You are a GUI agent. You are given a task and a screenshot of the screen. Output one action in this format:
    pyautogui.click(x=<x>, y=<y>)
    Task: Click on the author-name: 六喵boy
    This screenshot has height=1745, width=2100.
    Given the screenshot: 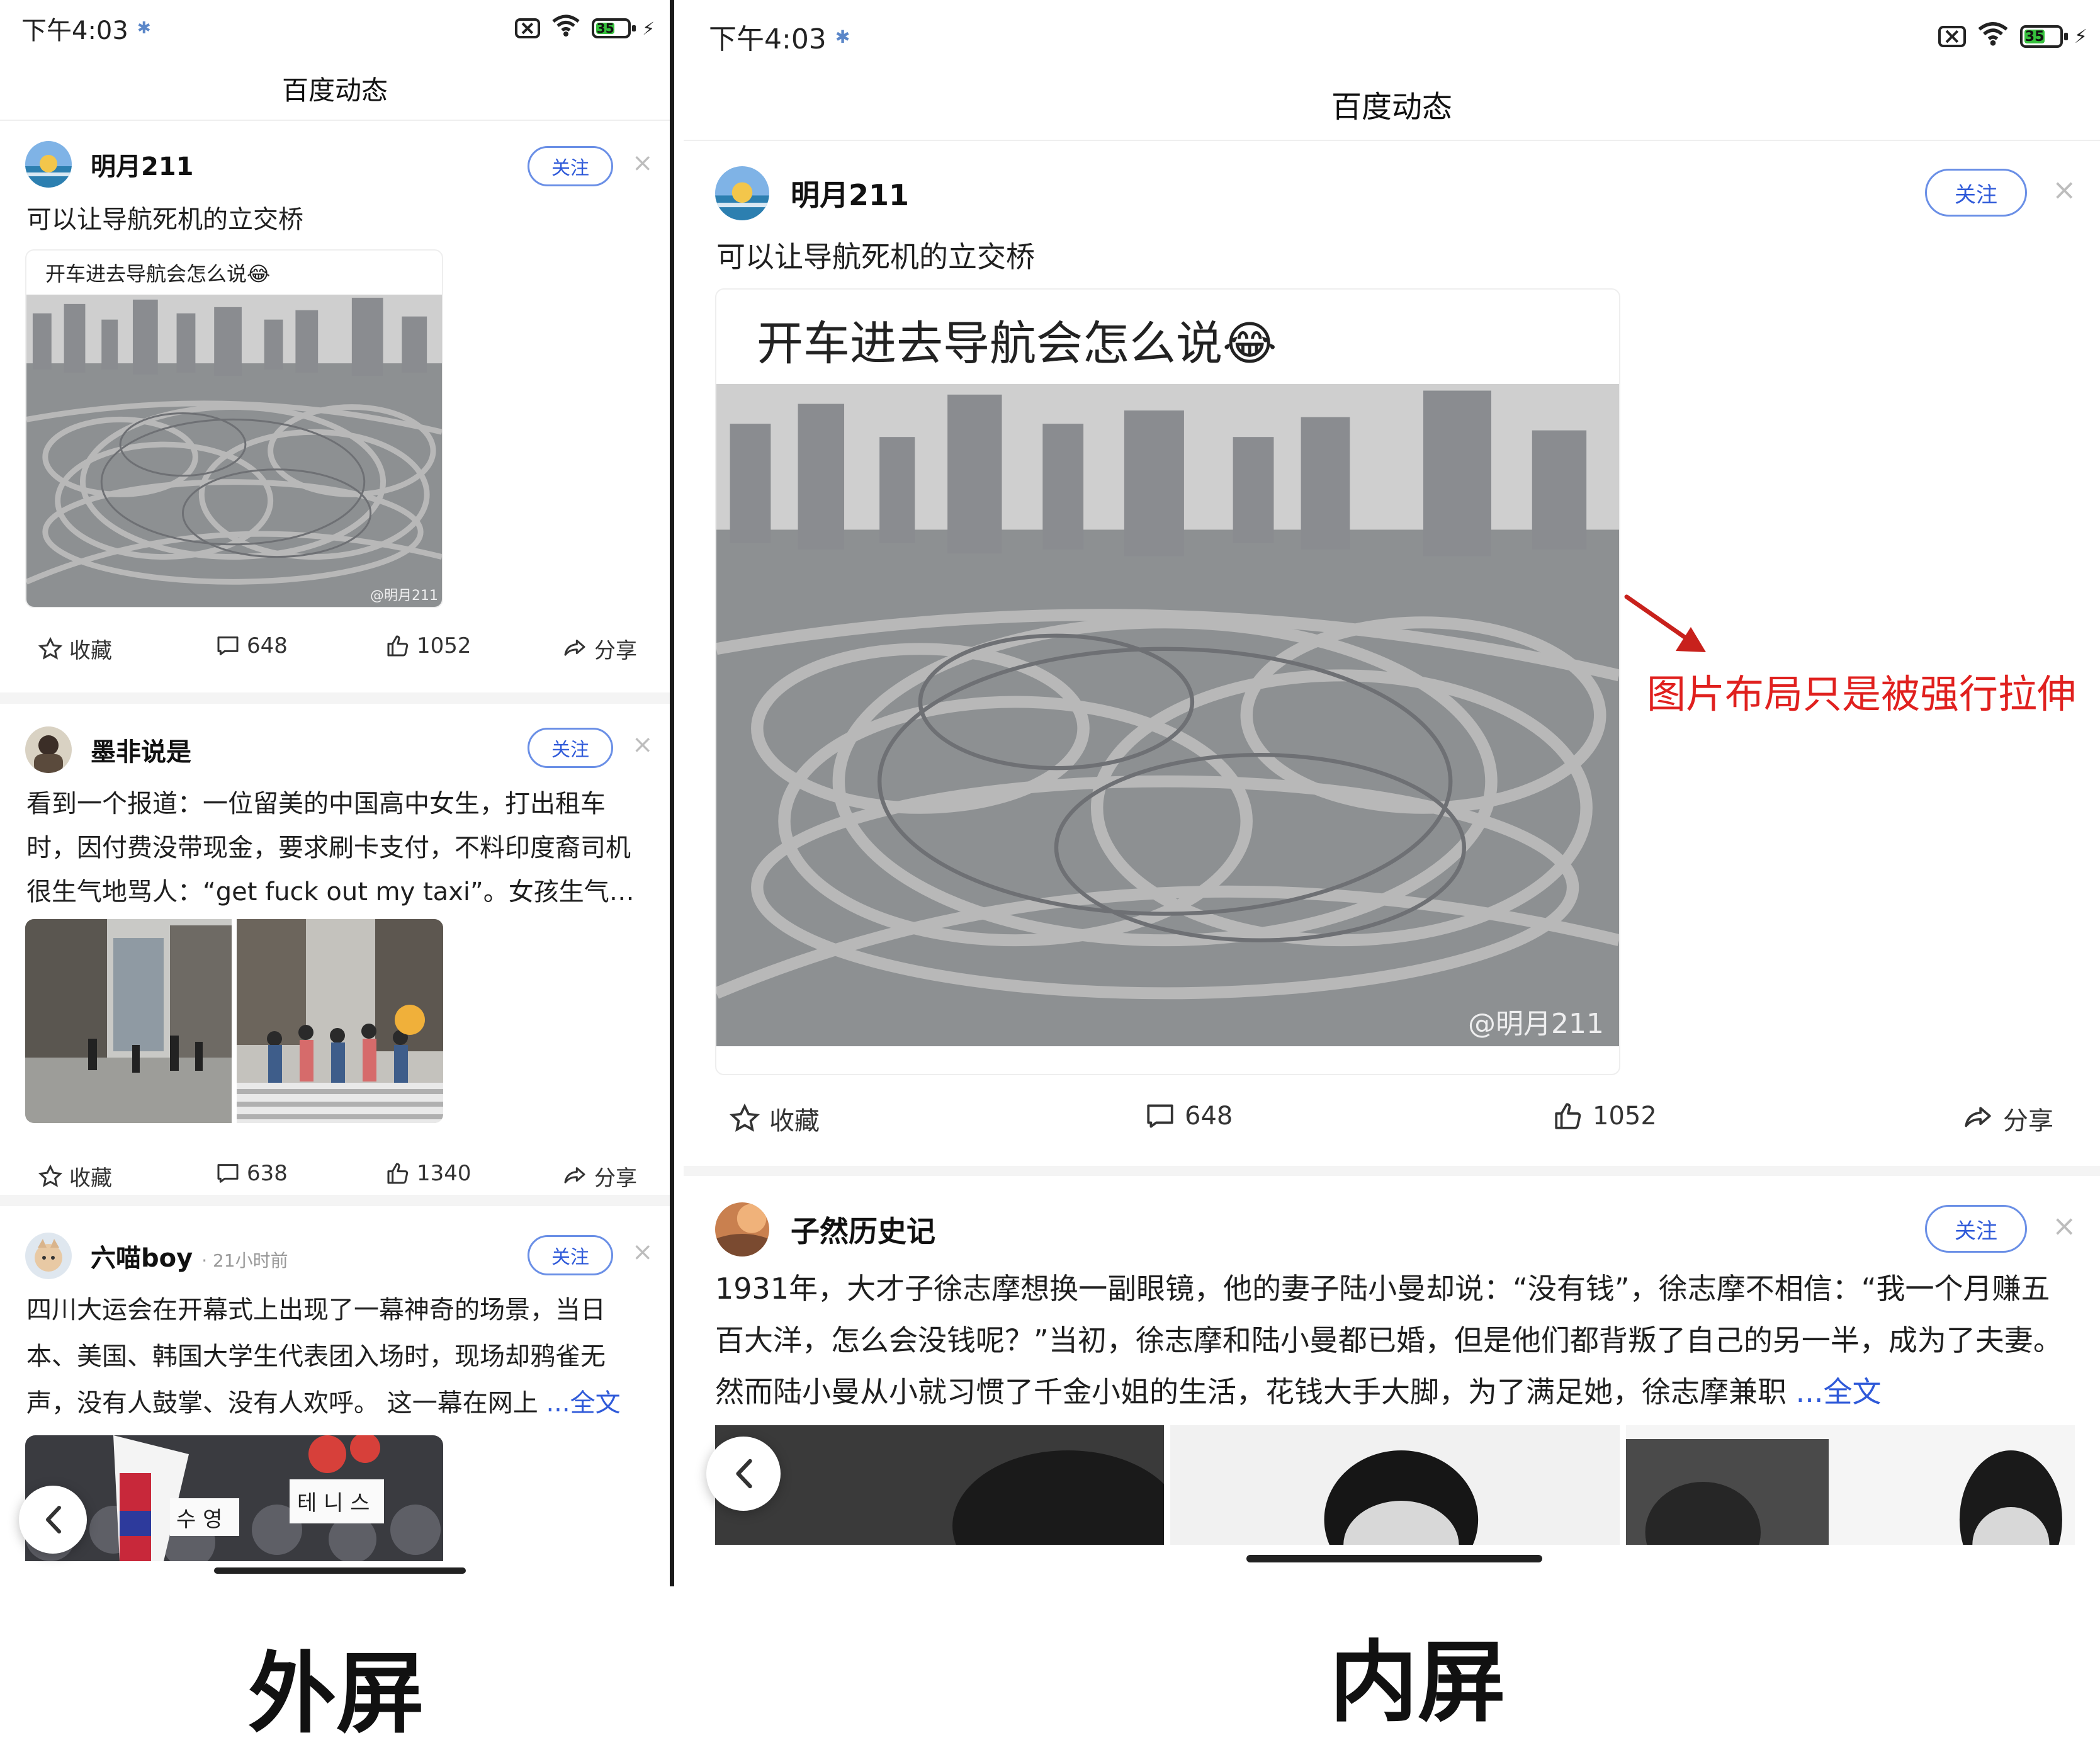 What is the action you would take?
    pyautogui.click(x=142, y=1256)
    